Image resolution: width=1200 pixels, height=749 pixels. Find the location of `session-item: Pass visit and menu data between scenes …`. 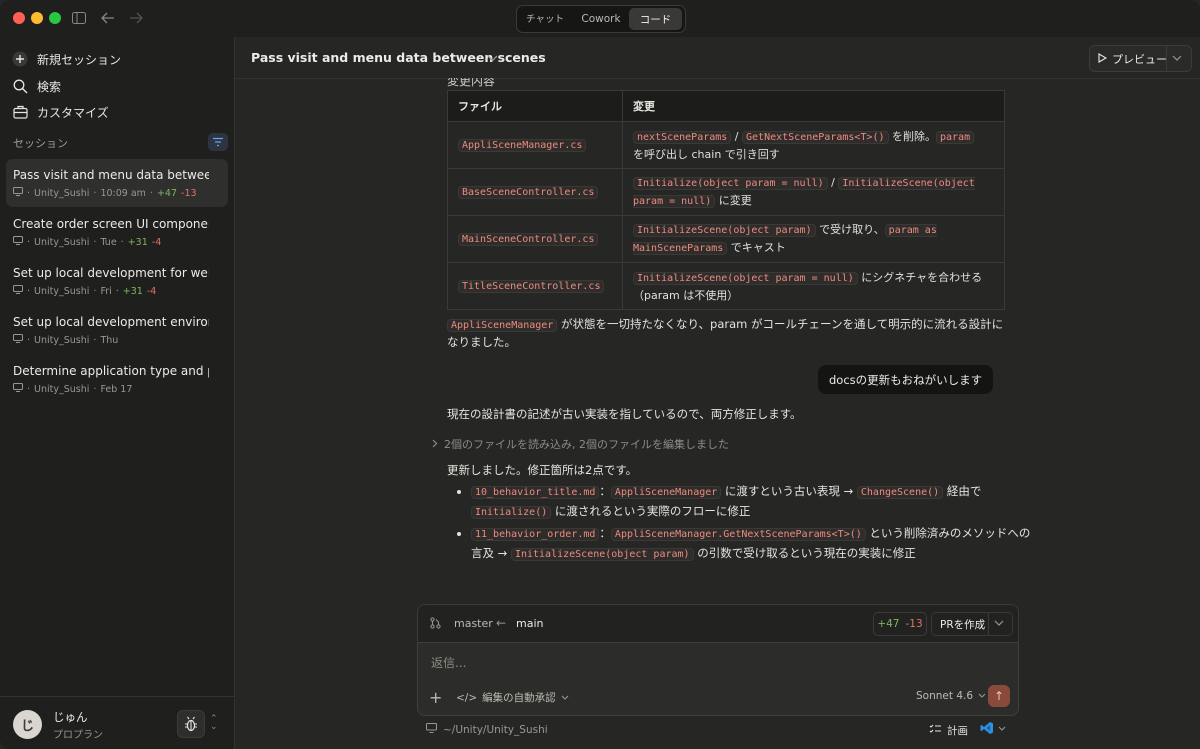

session-item: Pass visit and menu data between scenes … is located at coordinates (117, 183).